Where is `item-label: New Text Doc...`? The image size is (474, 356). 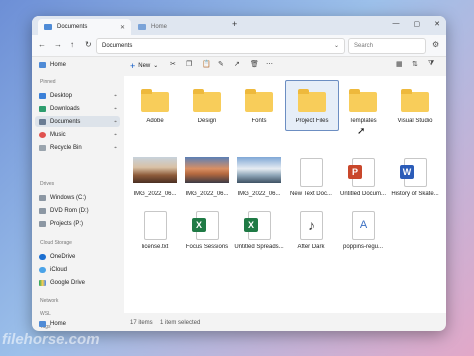 item-label: New Text Doc... is located at coordinates (311, 194).